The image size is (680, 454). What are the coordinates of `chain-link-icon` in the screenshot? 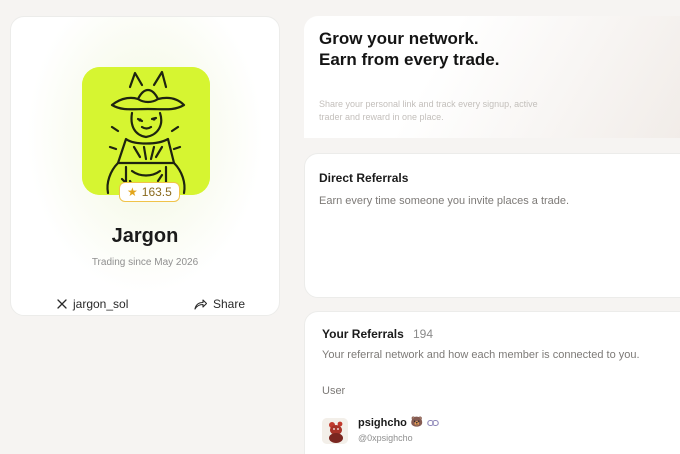 It's located at (433, 423).